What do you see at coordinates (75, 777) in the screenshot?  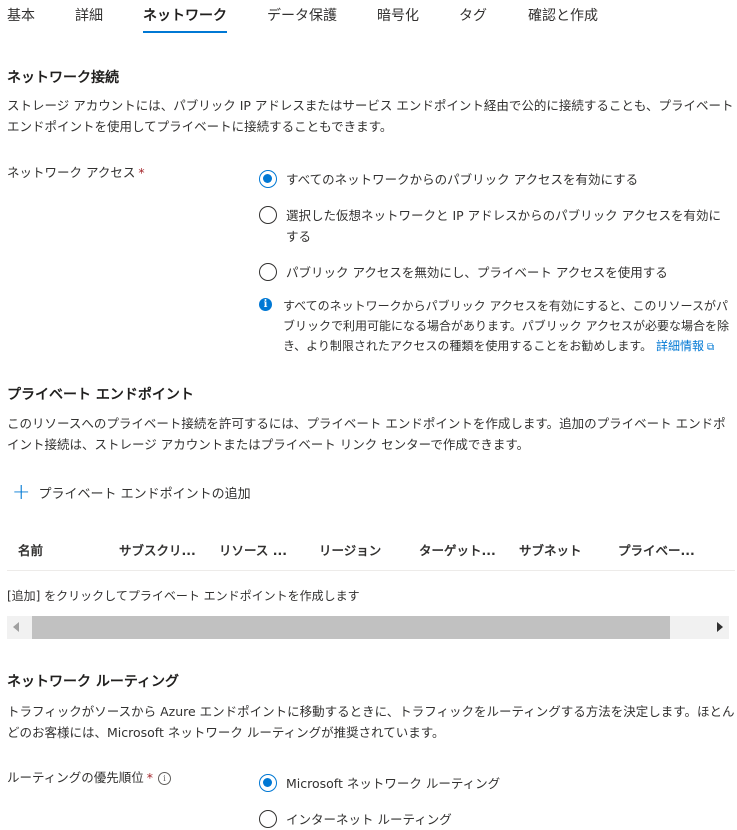 I see `routing-preference-label-text: ルーティングの優先順位` at bounding box center [75, 777].